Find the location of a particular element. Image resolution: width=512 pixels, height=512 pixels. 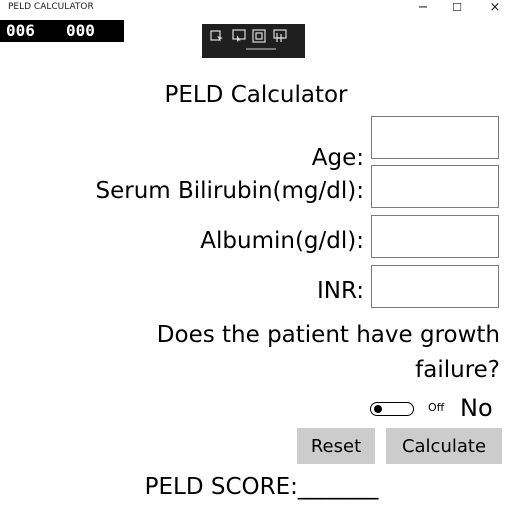

pointer-icon is located at coordinates (239, 36).